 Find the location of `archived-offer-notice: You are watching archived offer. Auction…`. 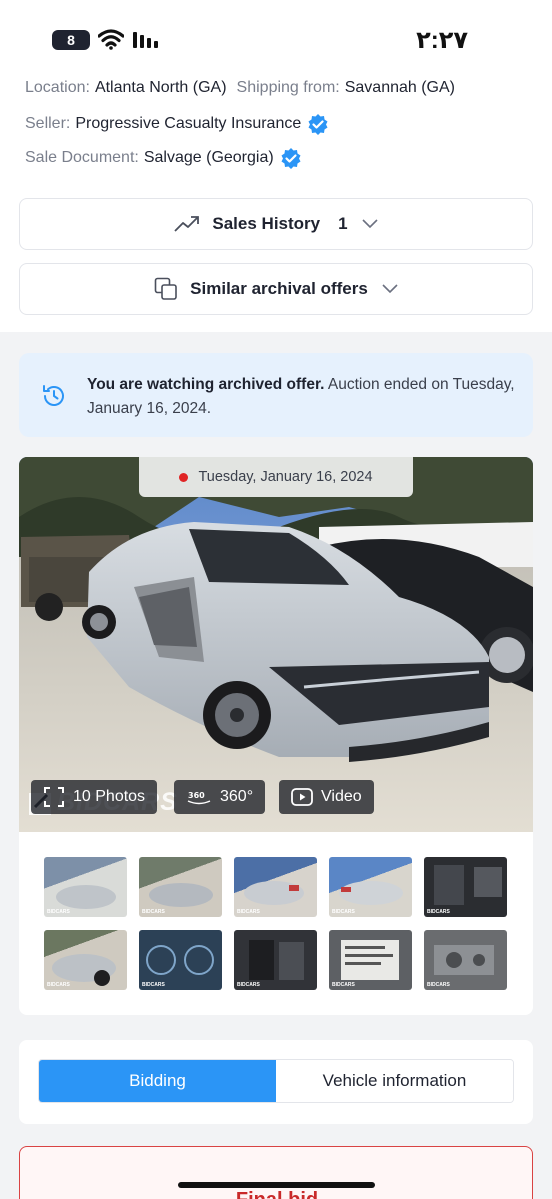

archived-offer-notice: You are watching archived offer. Auction… is located at coordinates (276, 395).